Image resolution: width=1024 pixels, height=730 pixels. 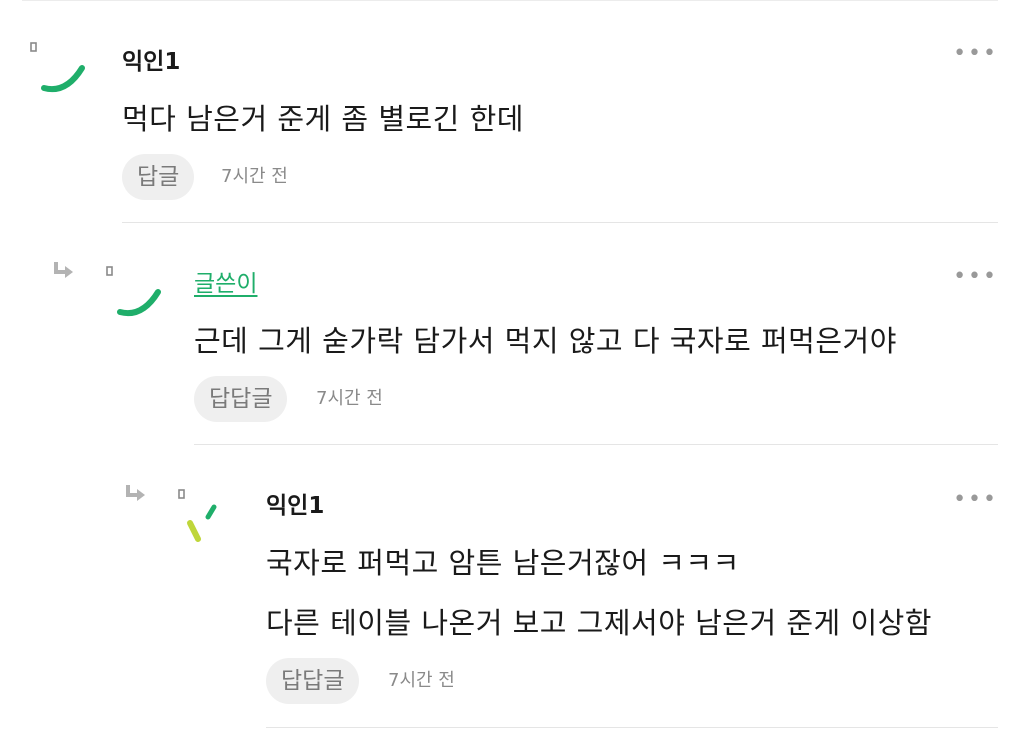 I want to click on comment-divider, so click(x=632, y=727).